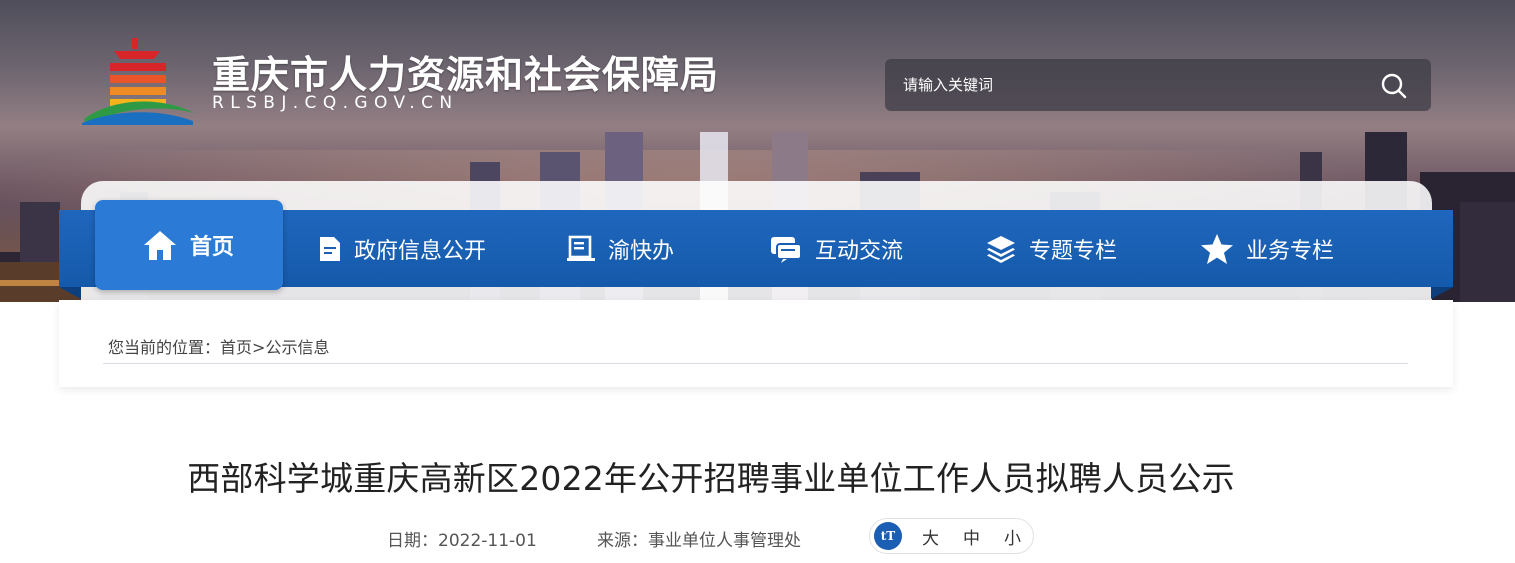 This screenshot has width=1515, height=563. What do you see at coordinates (137, 80) in the screenshot?
I see `bureau-logo` at bounding box center [137, 80].